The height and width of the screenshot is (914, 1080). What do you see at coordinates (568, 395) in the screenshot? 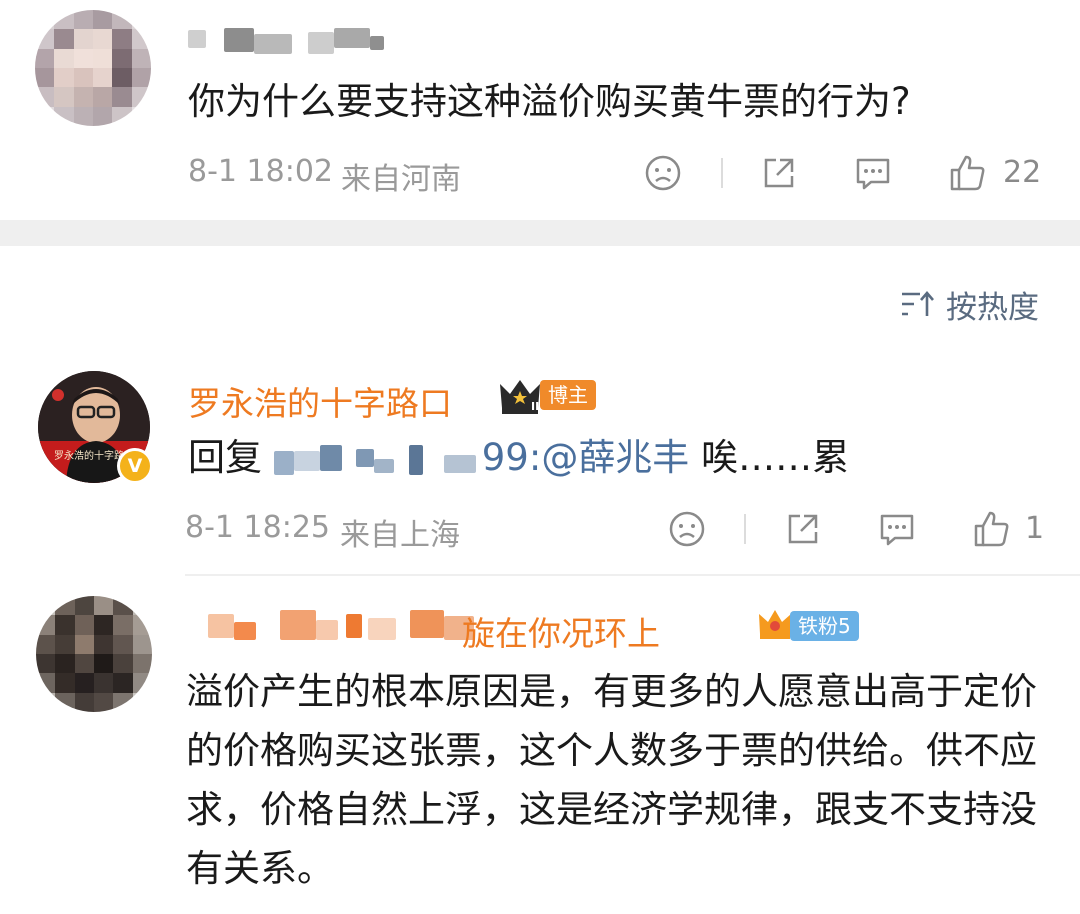
I see `blogger-badge: 博主` at bounding box center [568, 395].